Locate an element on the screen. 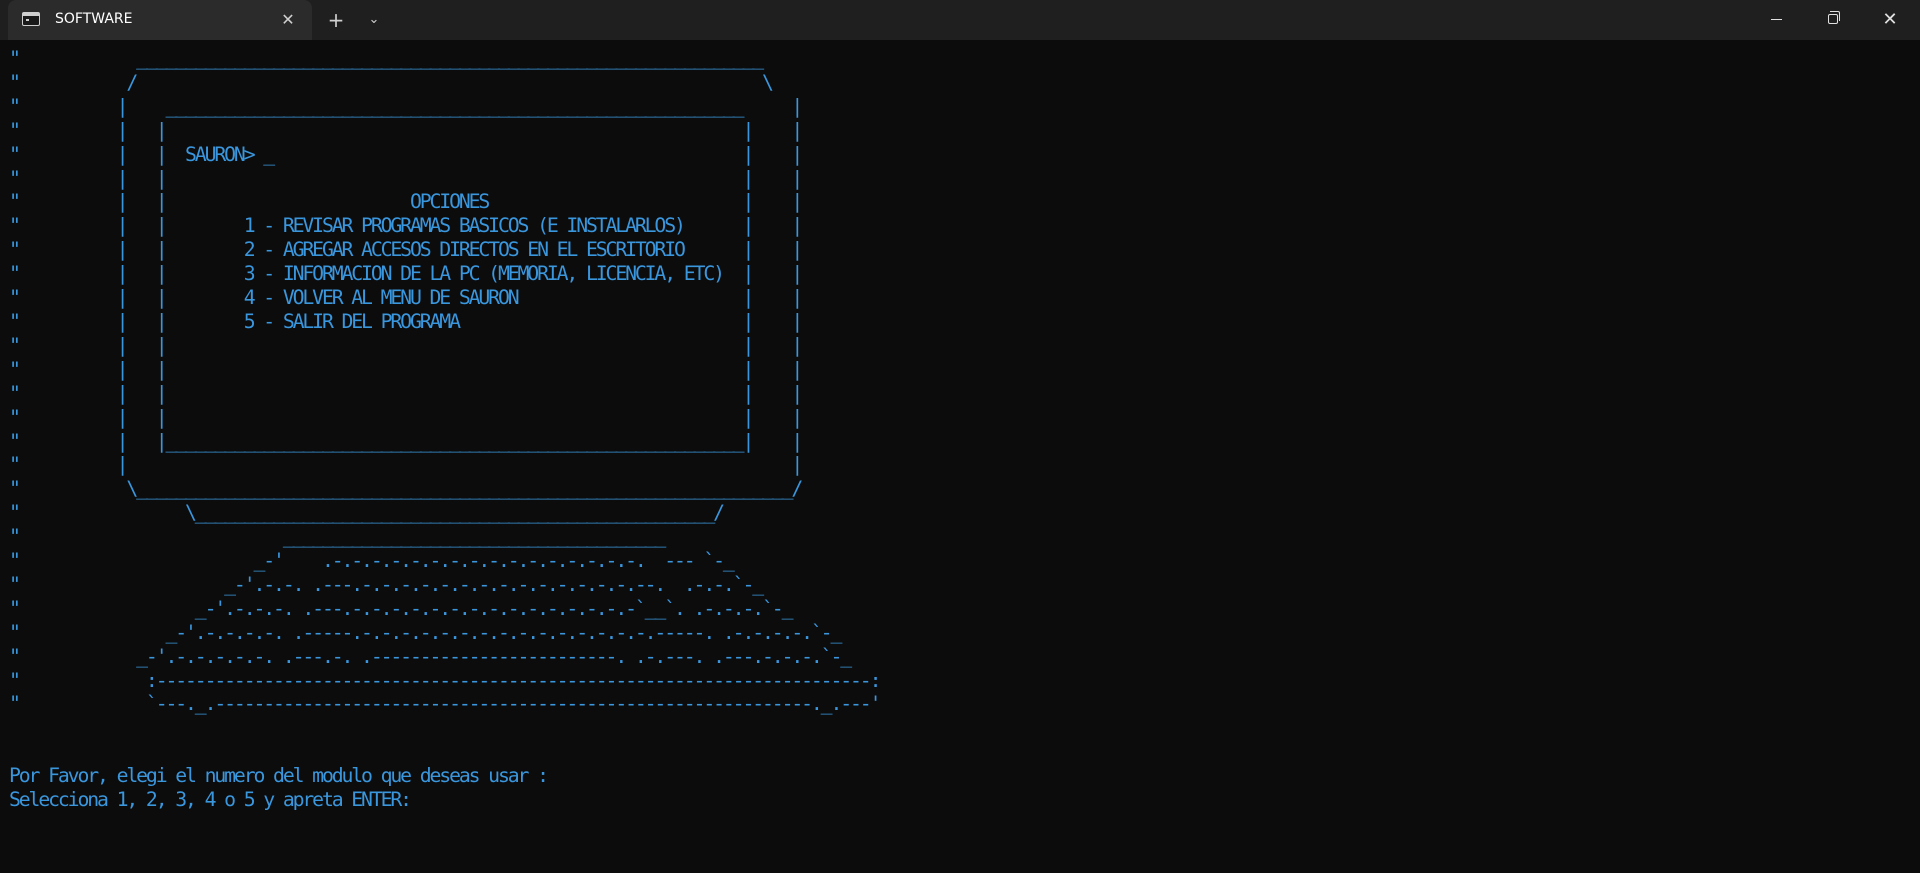 This screenshot has width=1920, height=873. maximize-button is located at coordinates (1832, 20).